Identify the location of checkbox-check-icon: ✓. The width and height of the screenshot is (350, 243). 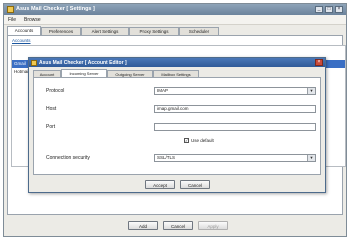
(186, 140).